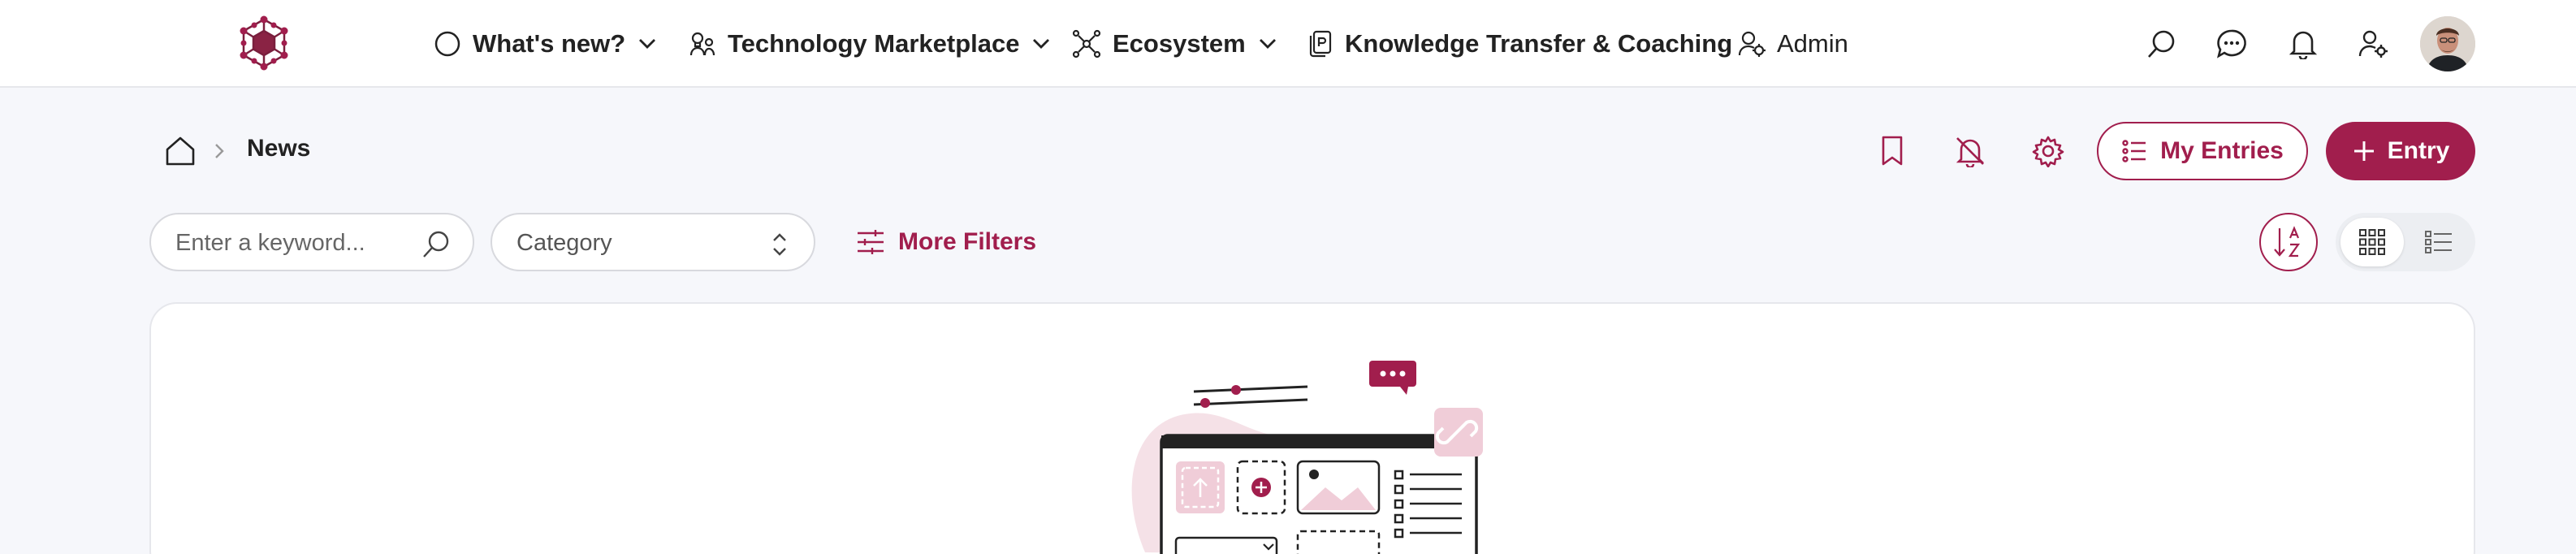 This screenshot has width=2576, height=554. Describe the element at coordinates (297, 243) in the screenshot. I see `search-input` at that location.